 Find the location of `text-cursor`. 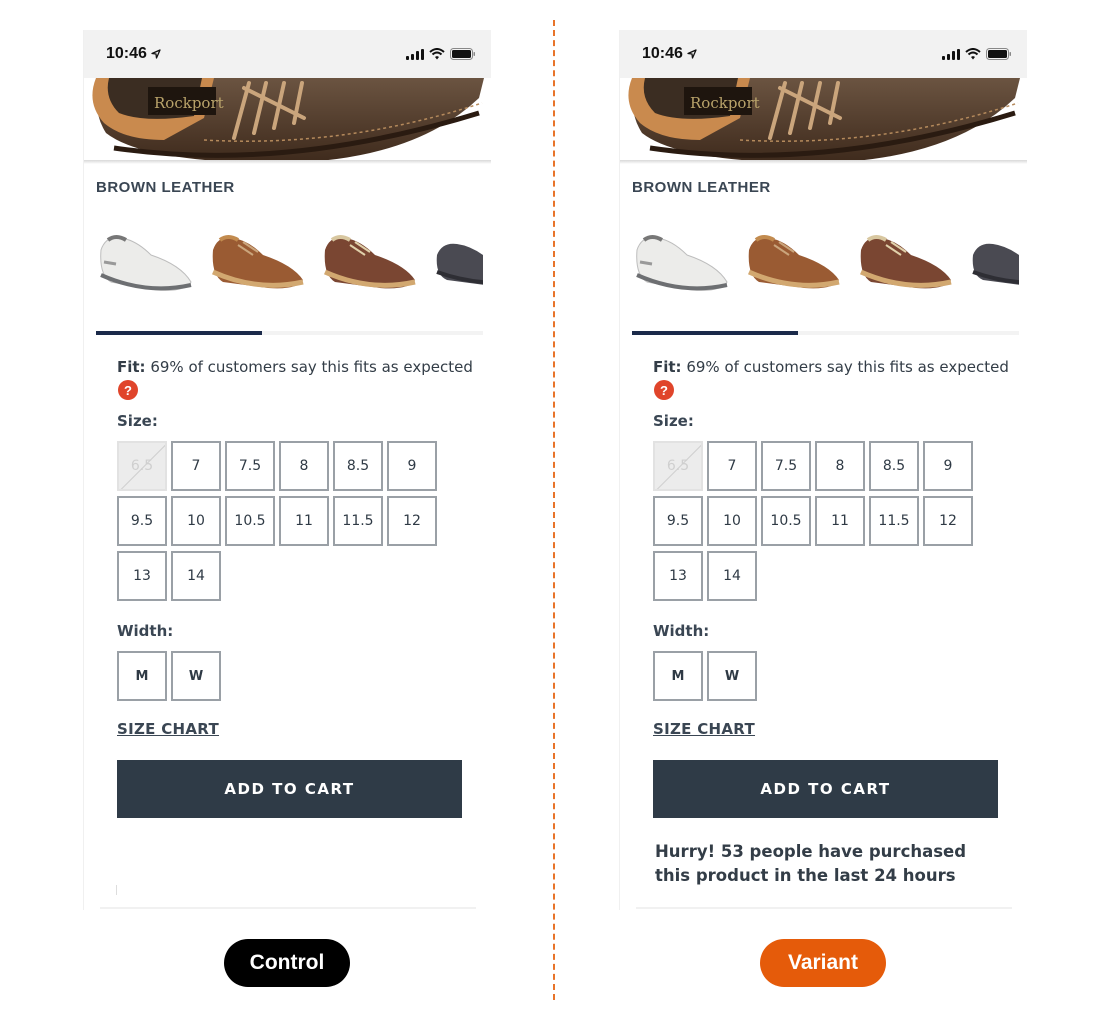

text-cursor is located at coordinates (116, 890).